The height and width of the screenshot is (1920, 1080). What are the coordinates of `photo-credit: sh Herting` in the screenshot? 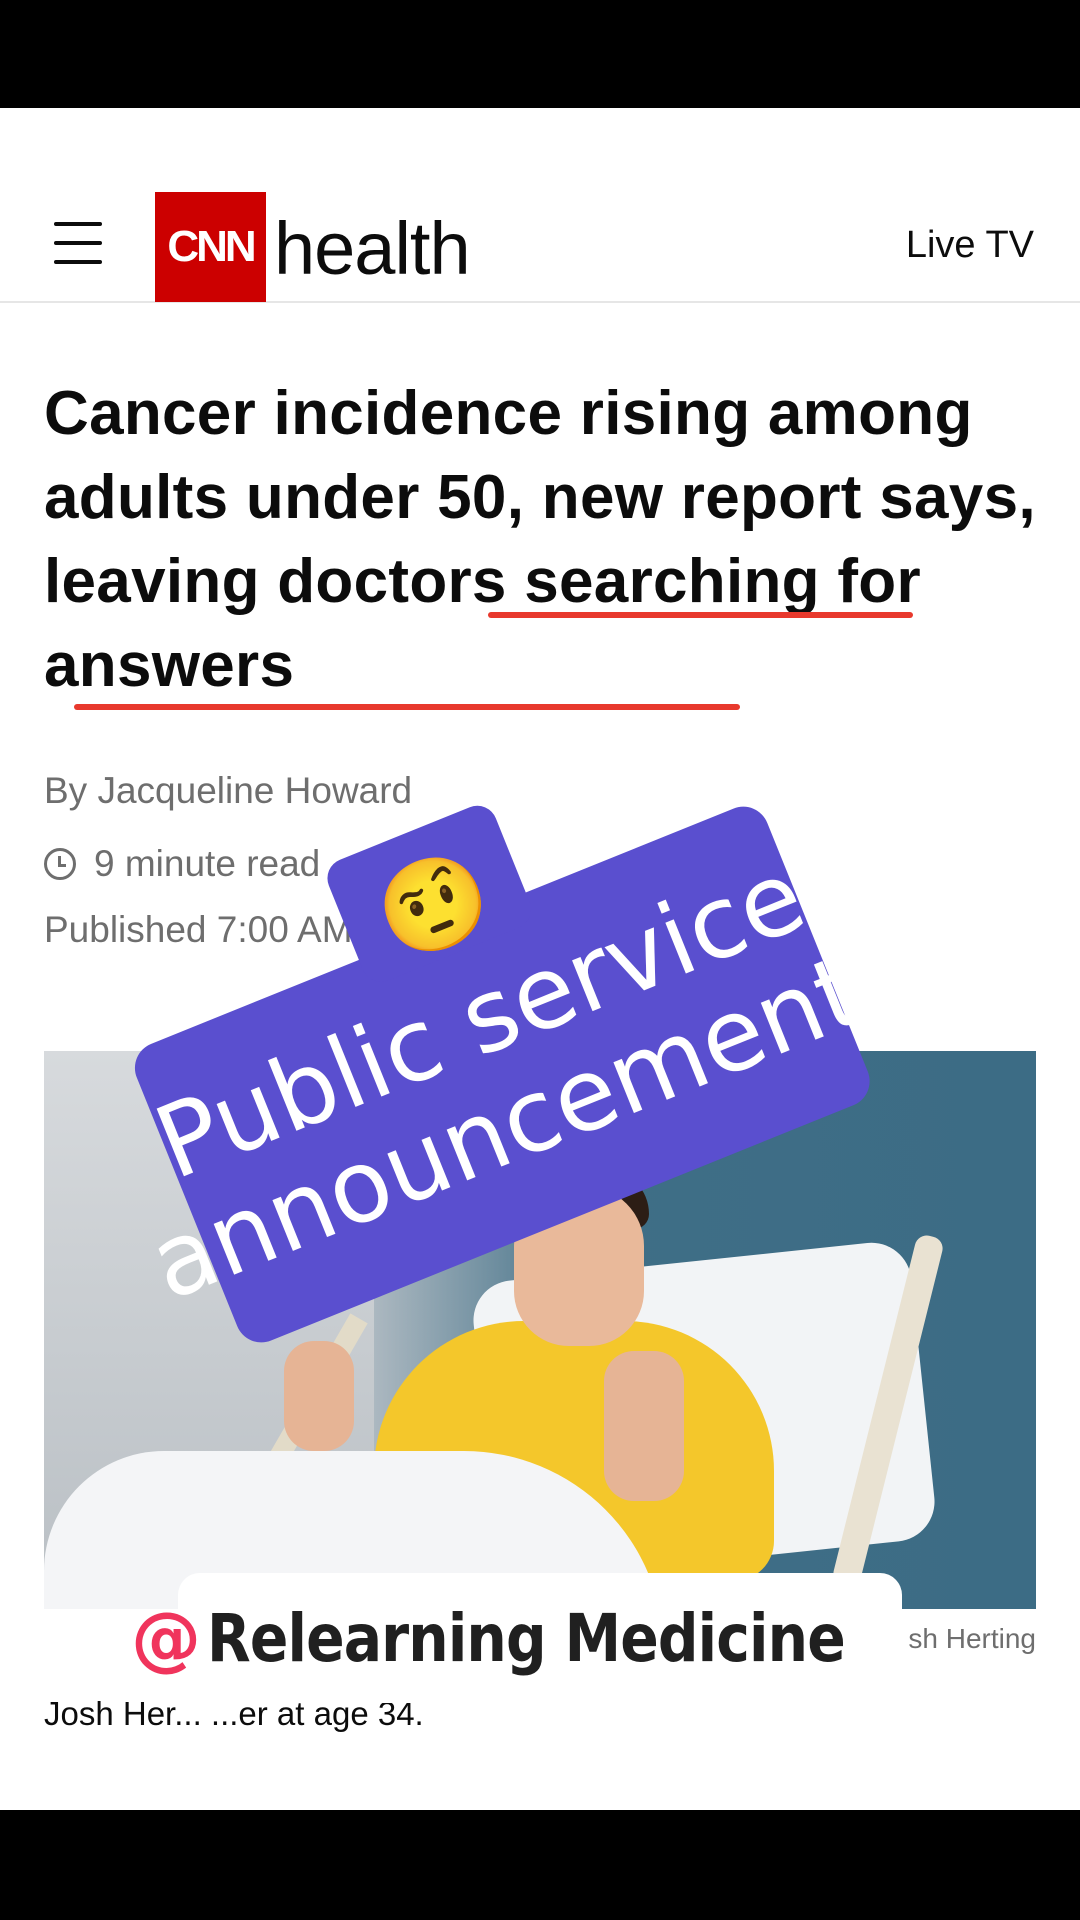 It's located at (972, 1638).